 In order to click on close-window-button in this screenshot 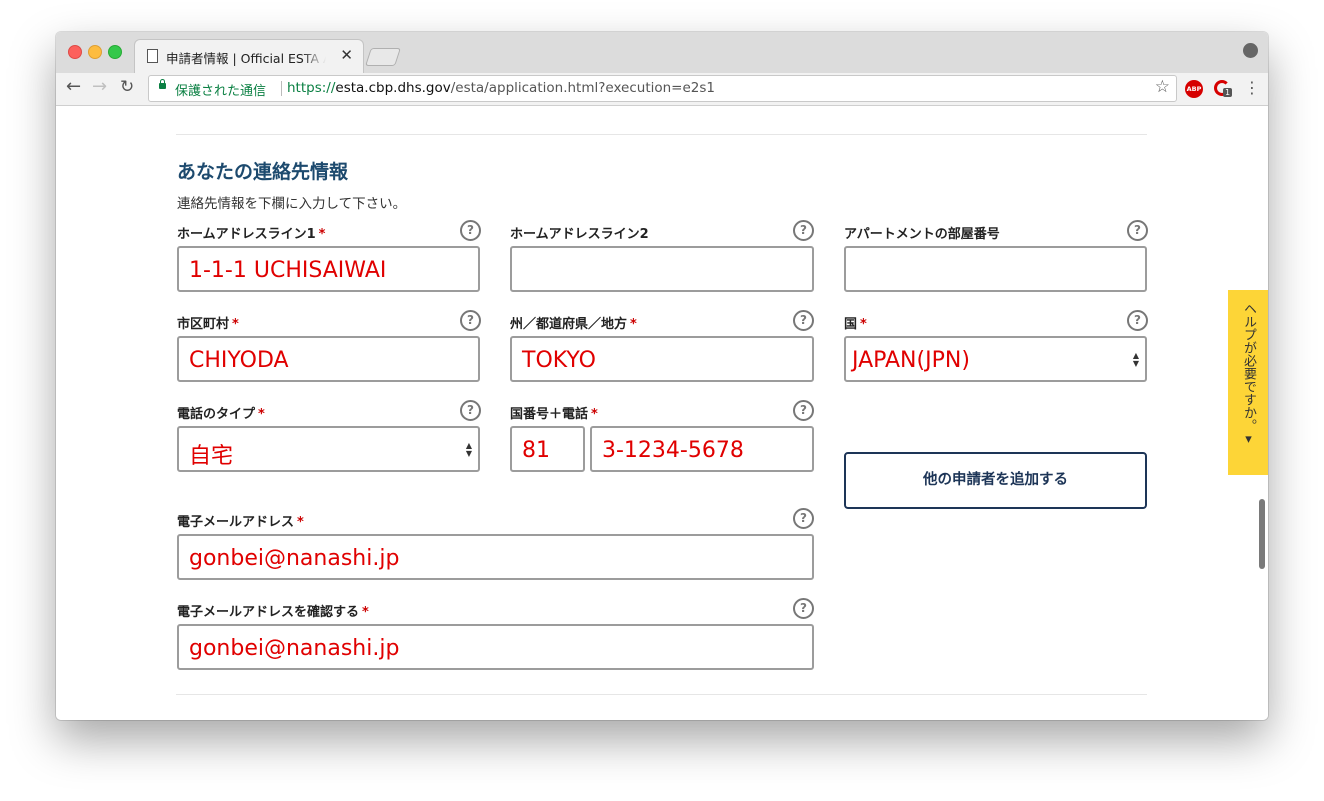, I will do `click(75, 52)`.